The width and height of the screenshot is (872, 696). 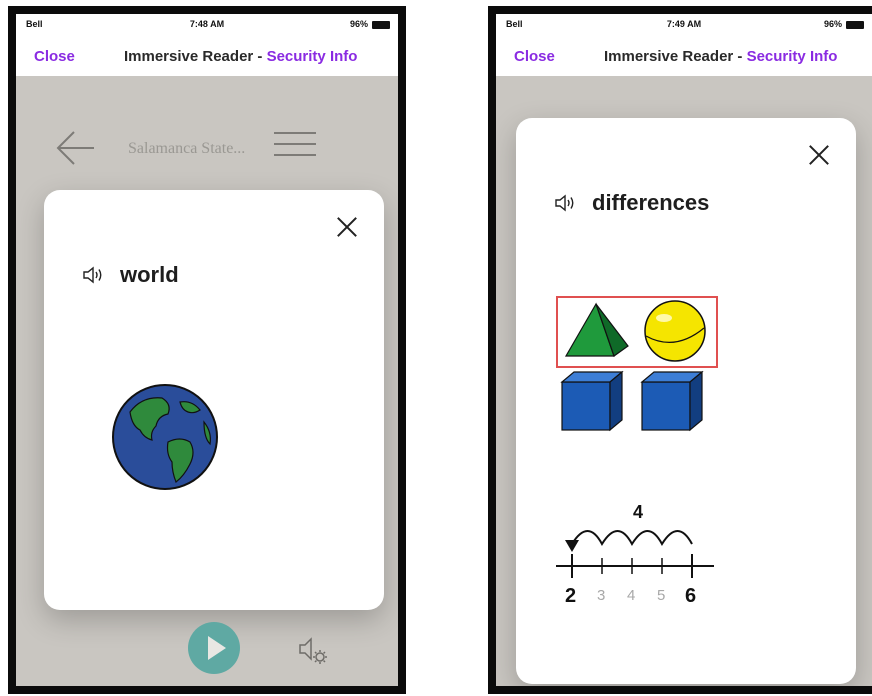 I want to click on back-arrow-icon, so click(x=75, y=148).